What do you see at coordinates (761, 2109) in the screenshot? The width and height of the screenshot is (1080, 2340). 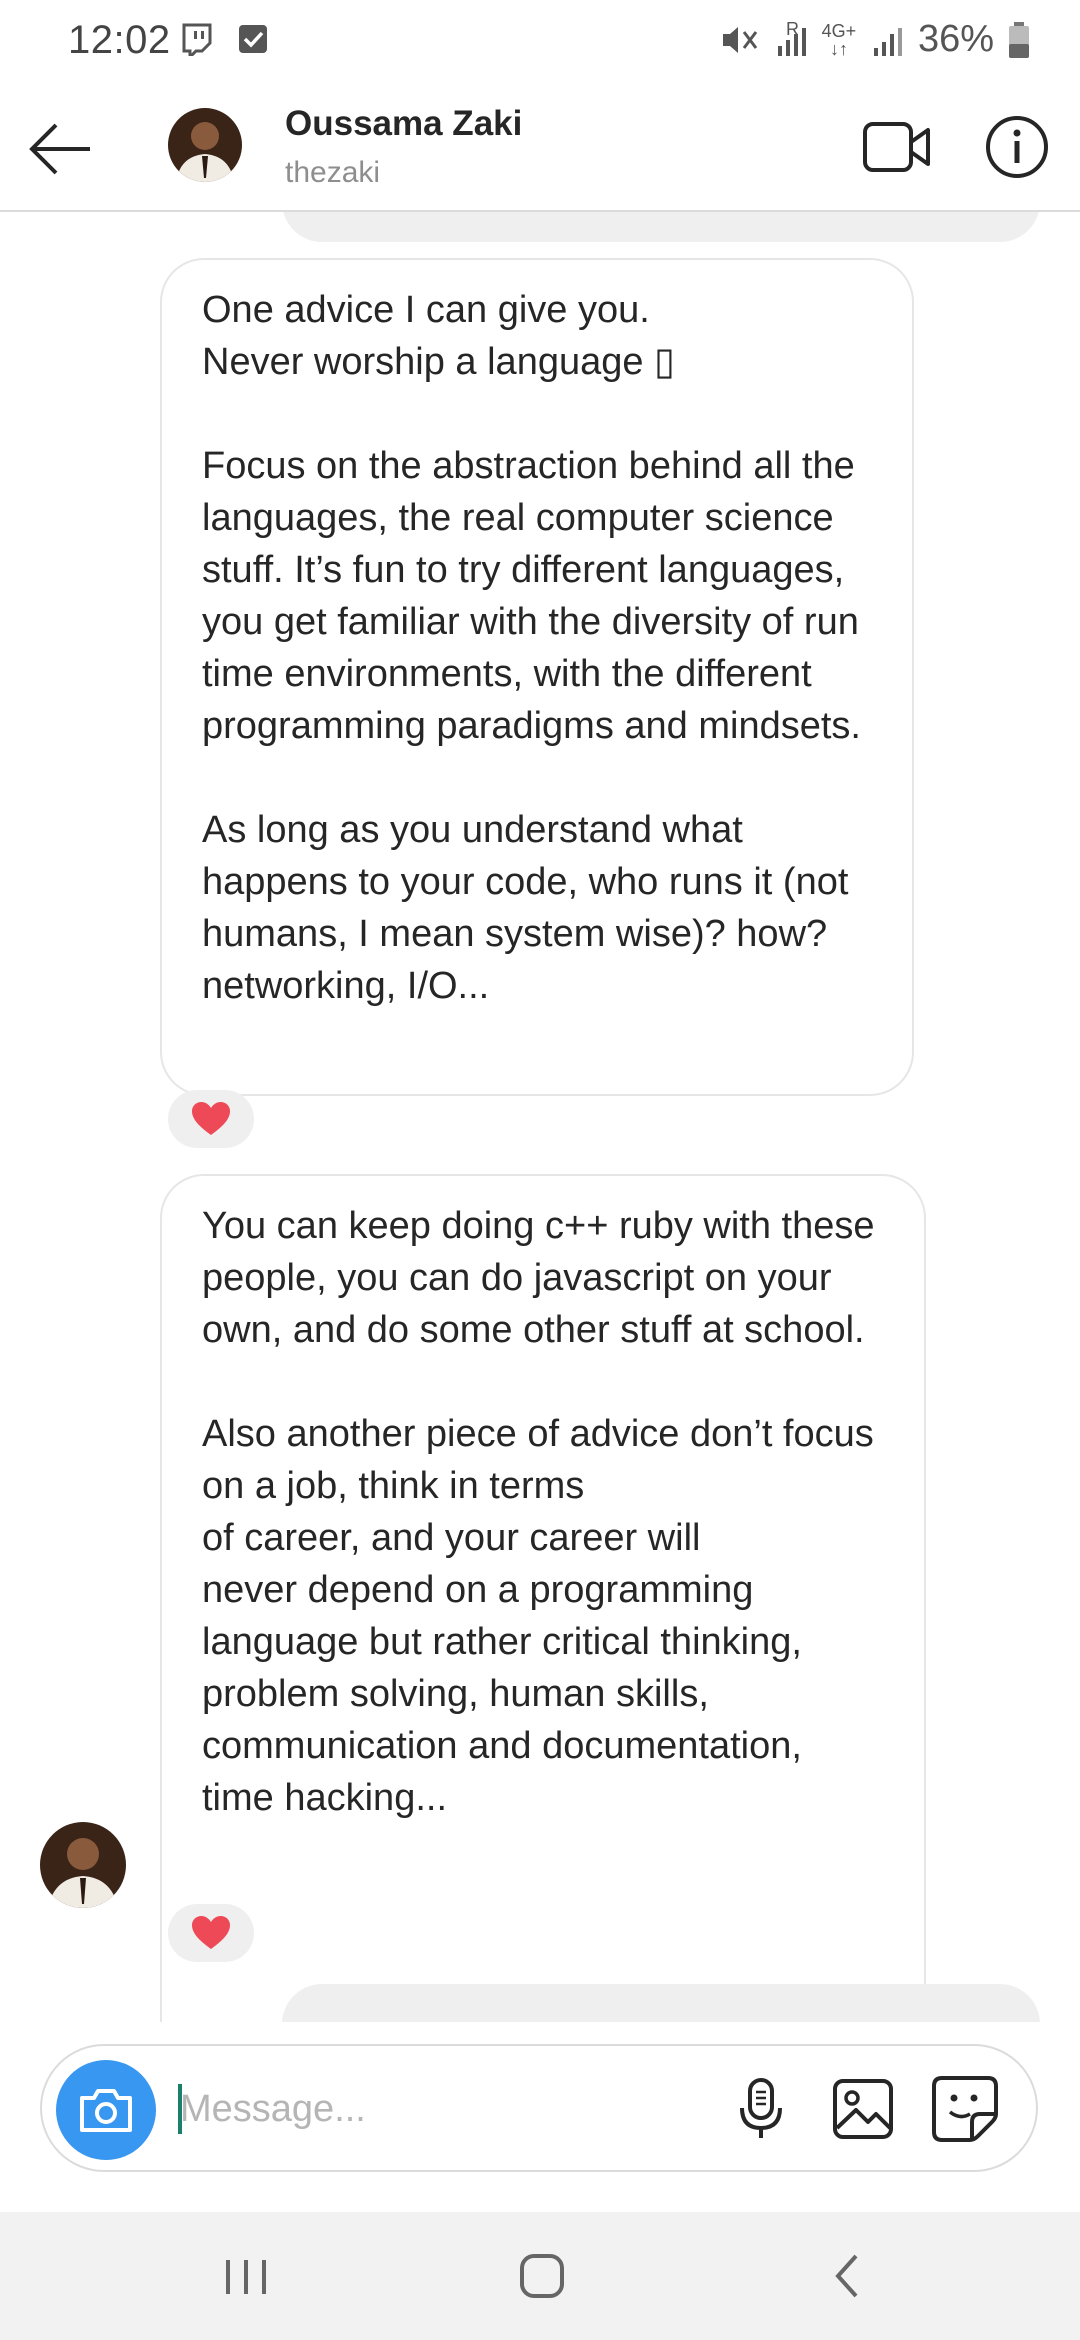 I see `microphone-icon` at bounding box center [761, 2109].